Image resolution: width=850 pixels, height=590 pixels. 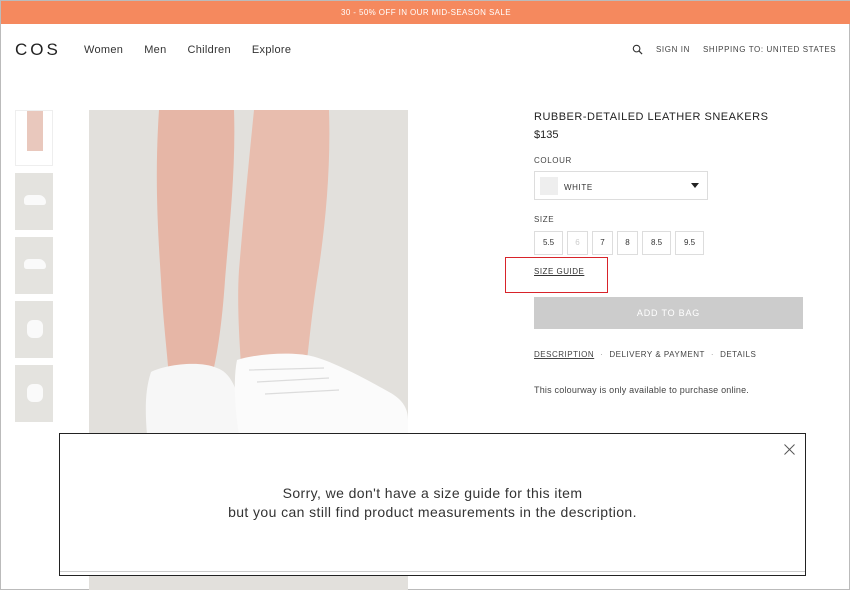 I want to click on product-tabs: DESCRIPTION · DELIVERY & PAYMENT · DETAILS, so click(x=645, y=354).